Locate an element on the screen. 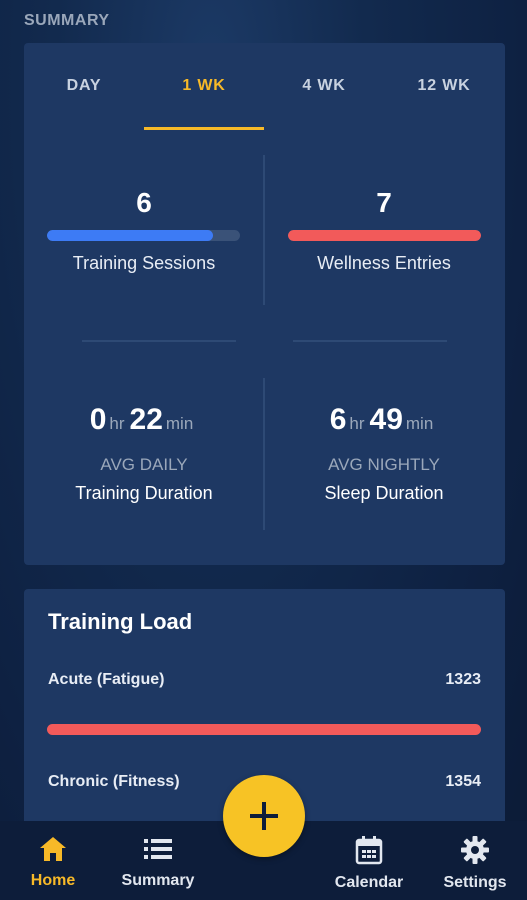 Image resolution: width=527 pixels, height=900 pixels. training-duration-value: 0 hr 22 min is located at coordinates (144, 420).